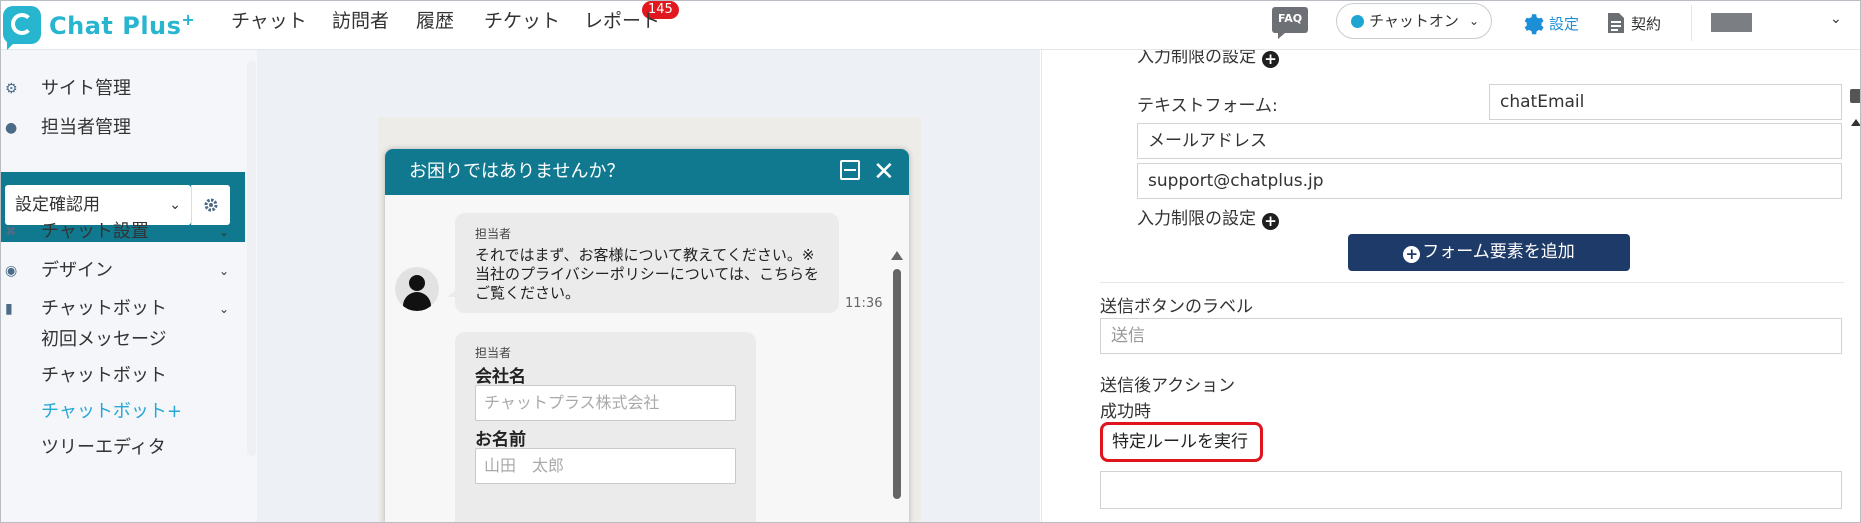  I want to click on chatplus-logo: Chat Plus+, so click(99, 26).